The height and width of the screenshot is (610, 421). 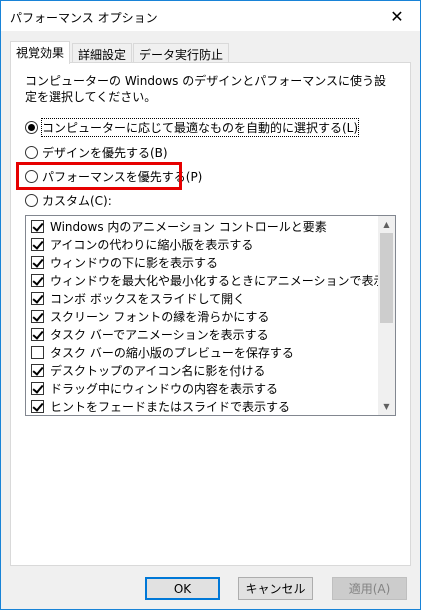 What do you see at coordinates (386, 278) in the screenshot?
I see `scroll-thumb` at bounding box center [386, 278].